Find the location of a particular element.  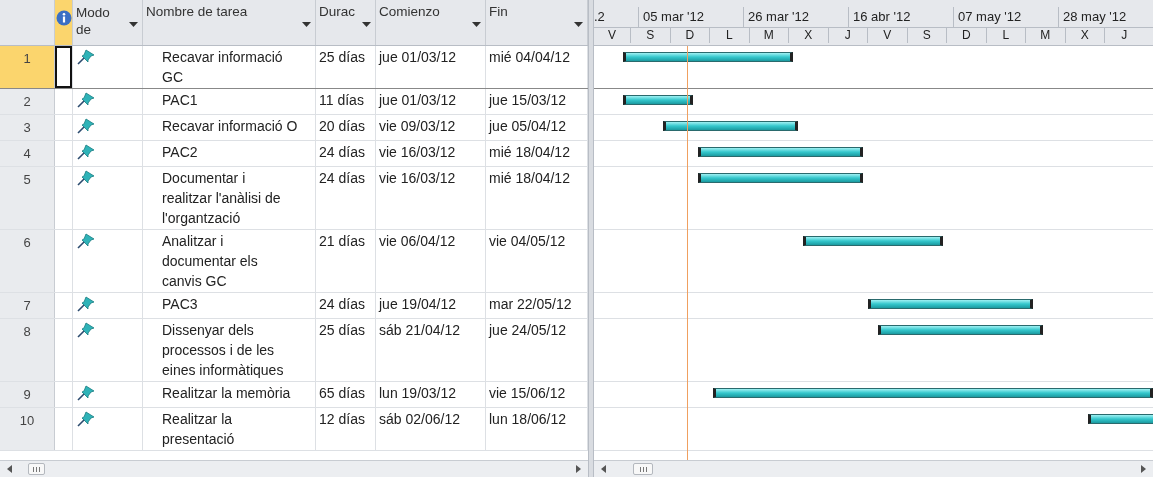

table-cell: Recavar informació GC is located at coordinates (222, 67).